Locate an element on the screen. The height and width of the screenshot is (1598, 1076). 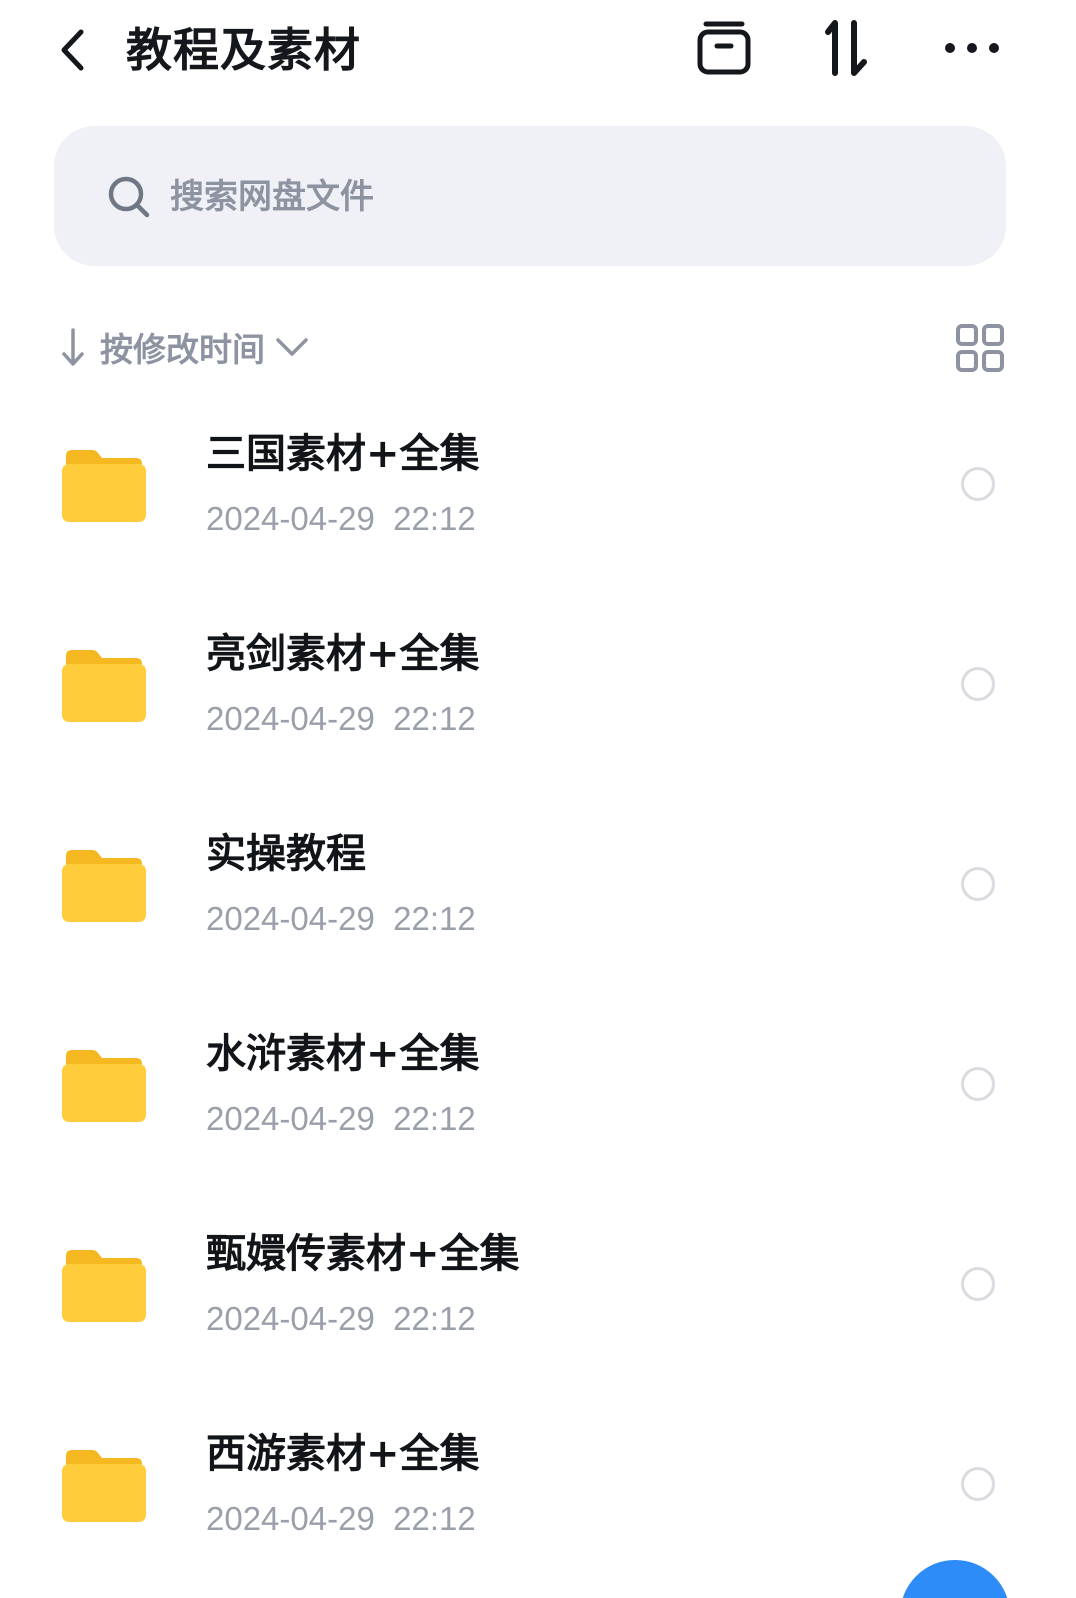
sort-button is located at coordinates (846, 48).